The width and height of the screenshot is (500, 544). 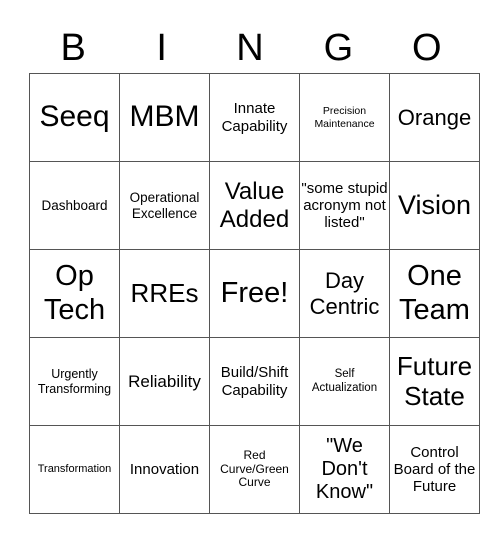 I want to click on bingo-cell: Transformation, so click(x=74, y=469).